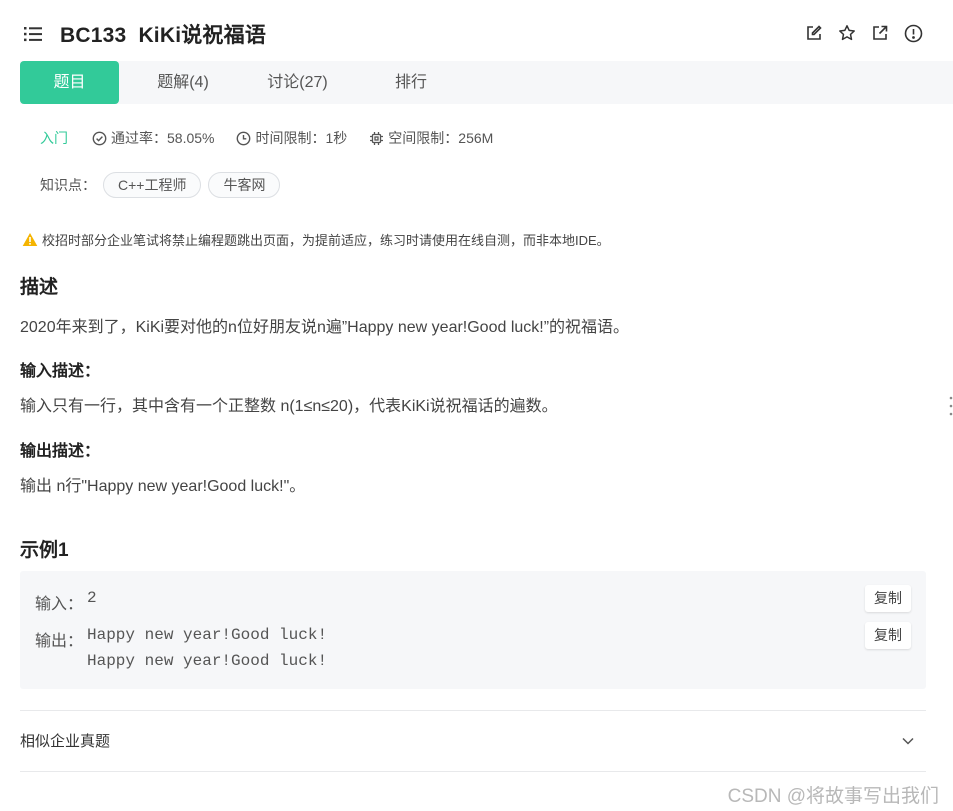 The width and height of the screenshot is (953, 811). What do you see at coordinates (301, 138) in the screenshot?
I see `time-limit-text: 时间限制：1秒` at bounding box center [301, 138].